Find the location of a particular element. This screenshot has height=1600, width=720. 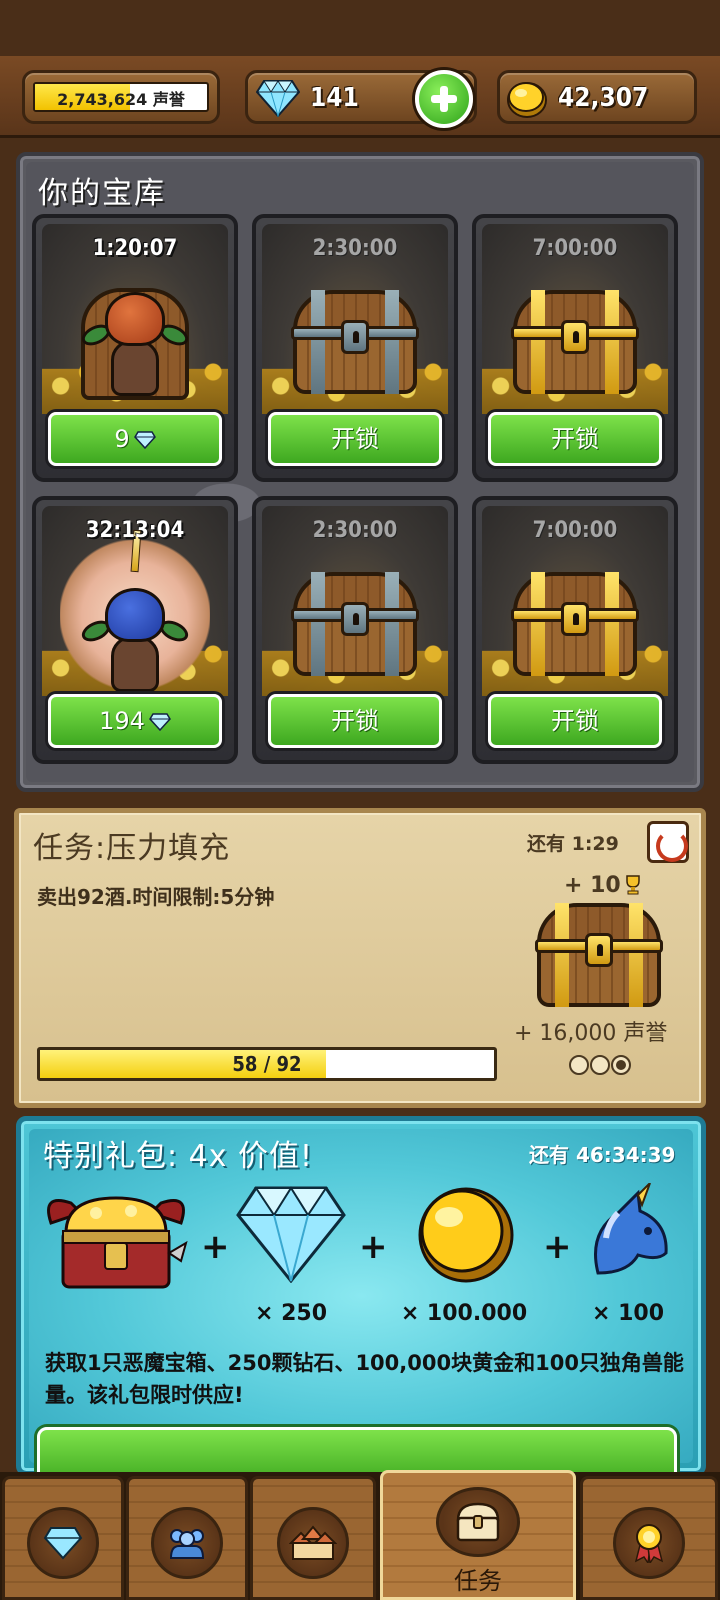

tab-buildings is located at coordinates (313, 1538).